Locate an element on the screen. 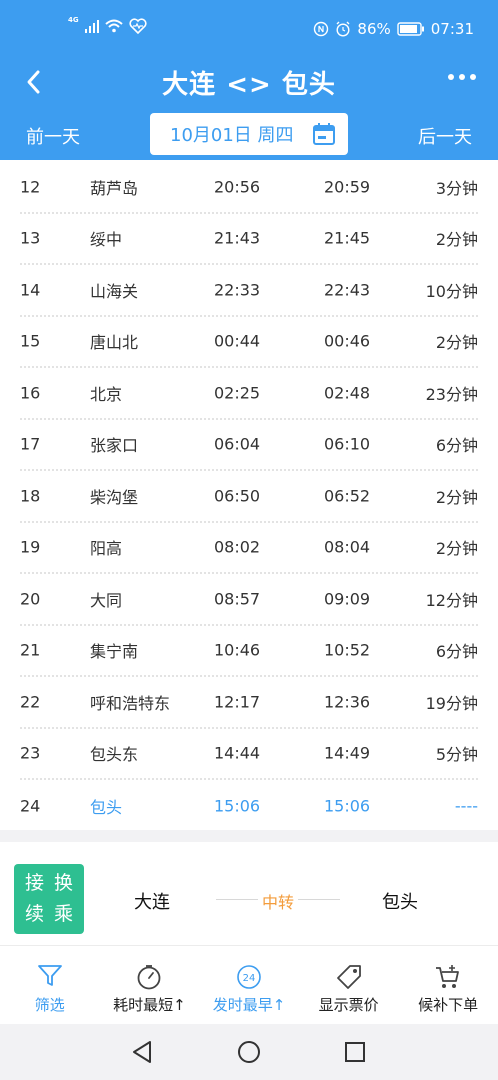 This screenshot has width=498, height=1080. transfer-to: 包头 is located at coordinates (400, 902).